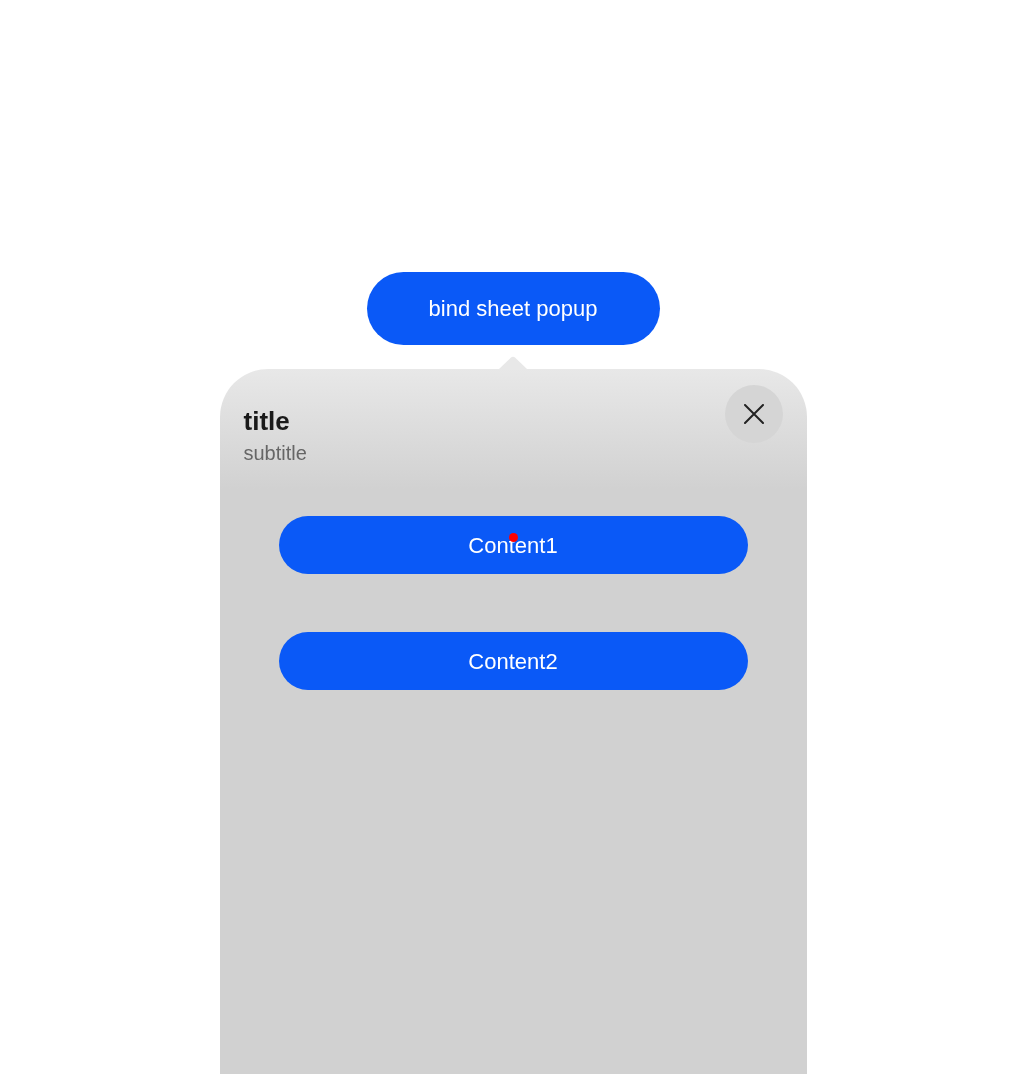 This screenshot has height=1074, width=1026. What do you see at coordinates (275, 453) in the screenshot?
I see `sheet-subtitle: subtitle` at bounding box center [275, 453].